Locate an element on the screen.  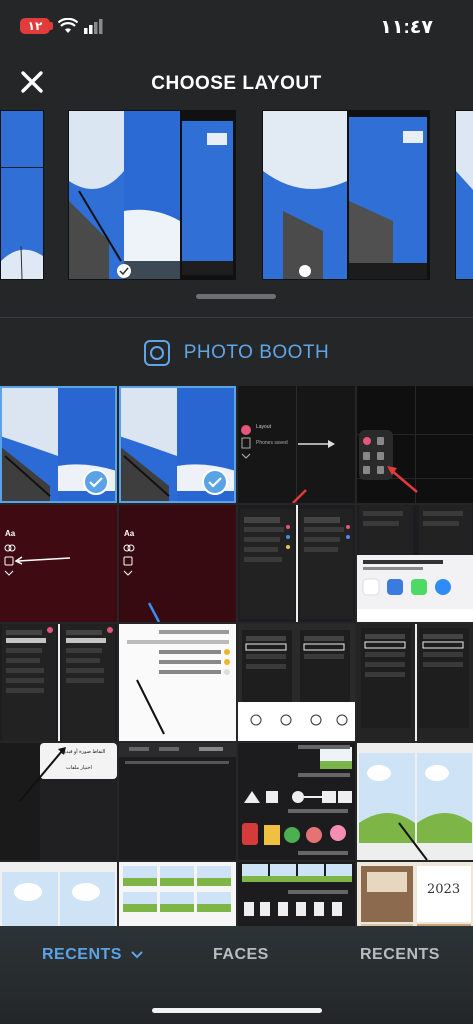
photo-booth-icon is located at coordinates (156, 353).